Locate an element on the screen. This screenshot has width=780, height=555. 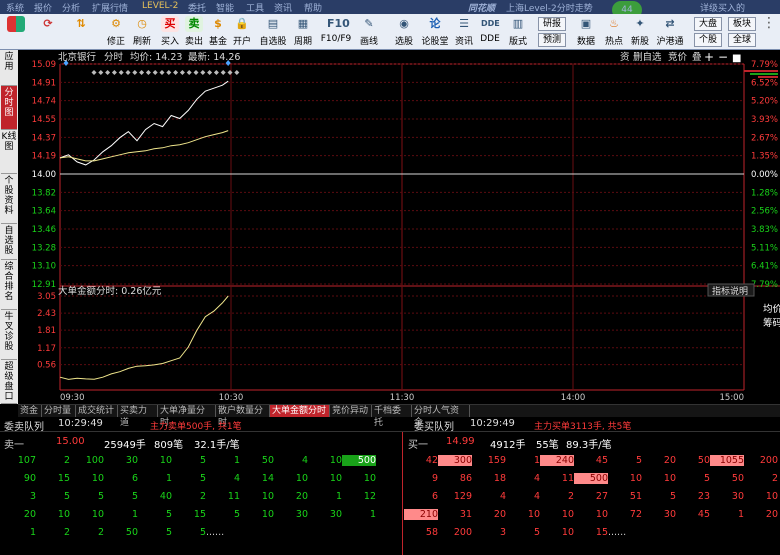
hk-connect-button: ⇄ 沪港通 is located at coordinates (670, 32).